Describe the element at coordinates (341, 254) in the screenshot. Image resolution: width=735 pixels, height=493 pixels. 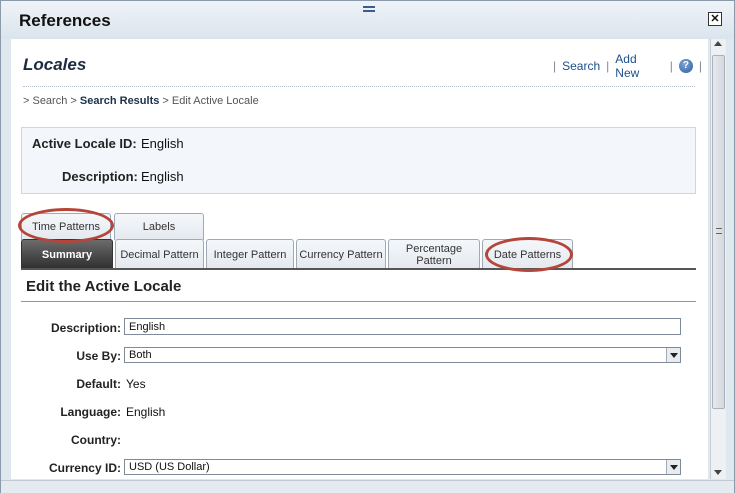
I see `tab-currency-pattern: Currency Pattern` at that location.